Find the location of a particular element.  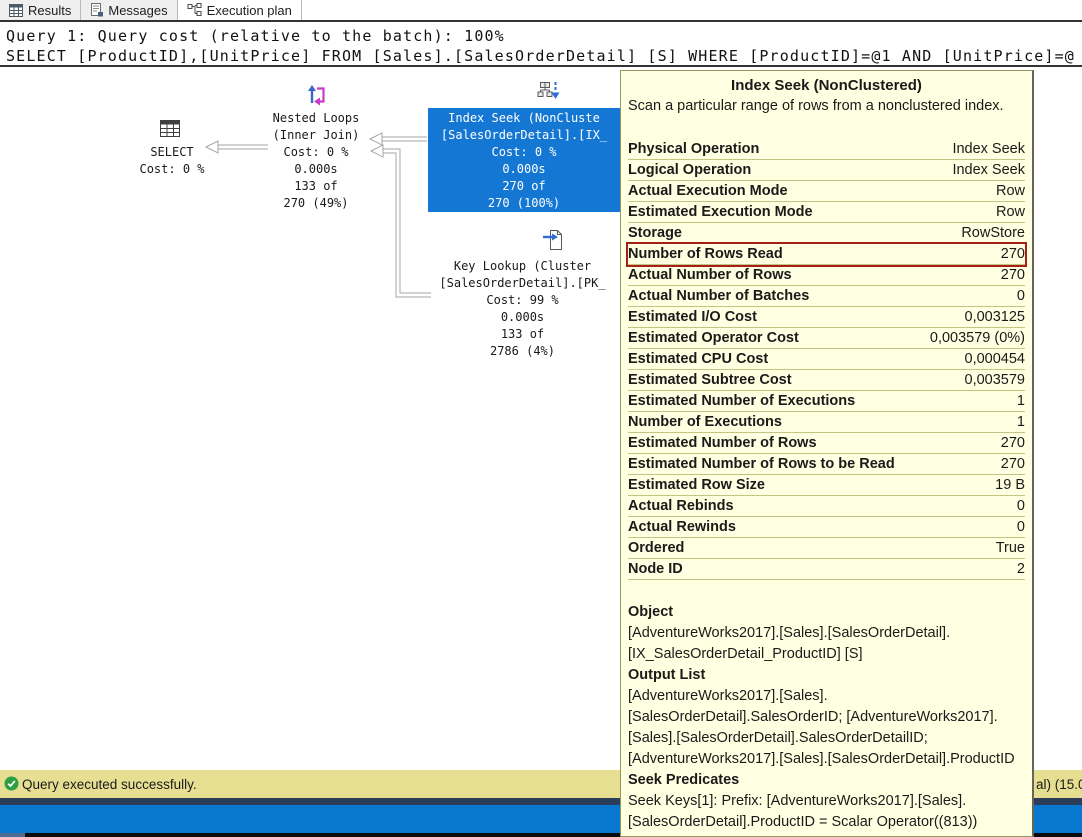

tooltip-property-row: Estimated Row Size 19 B is located at coordinates (826, 485).